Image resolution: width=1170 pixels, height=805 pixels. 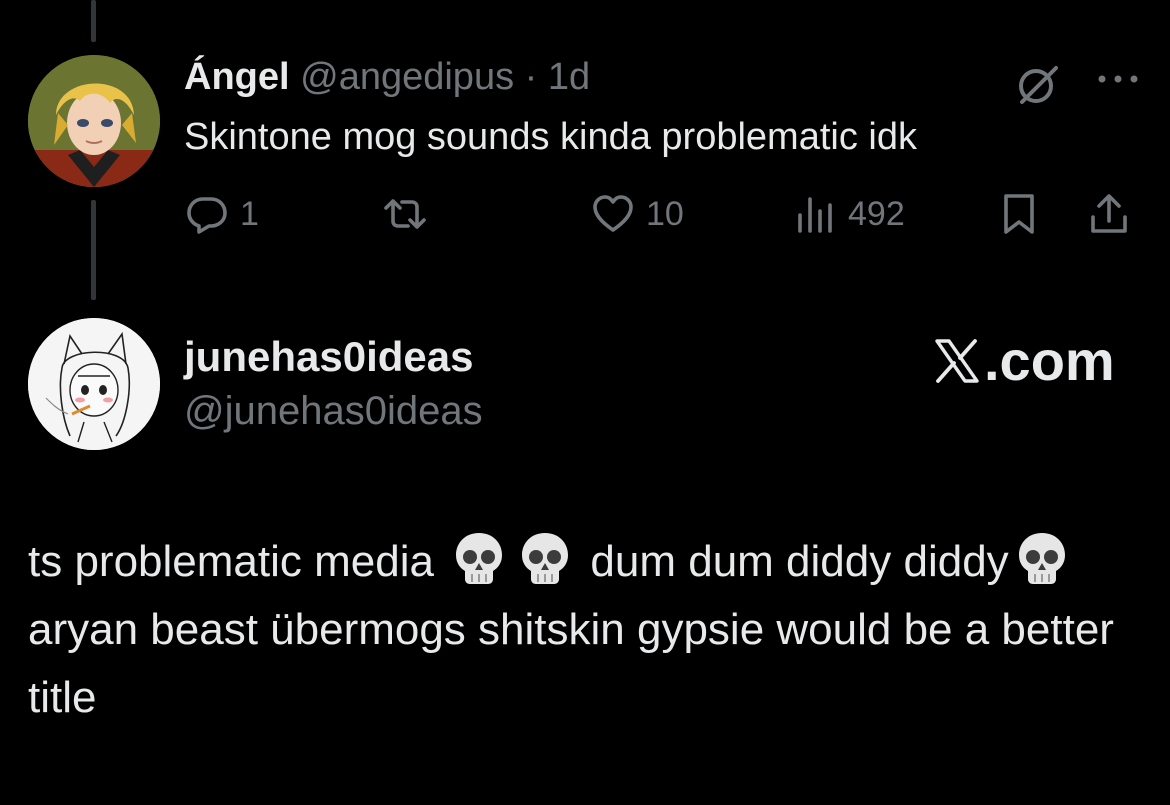 I want to click on reply-timestamp: 1d, so click(x=569, y=77).